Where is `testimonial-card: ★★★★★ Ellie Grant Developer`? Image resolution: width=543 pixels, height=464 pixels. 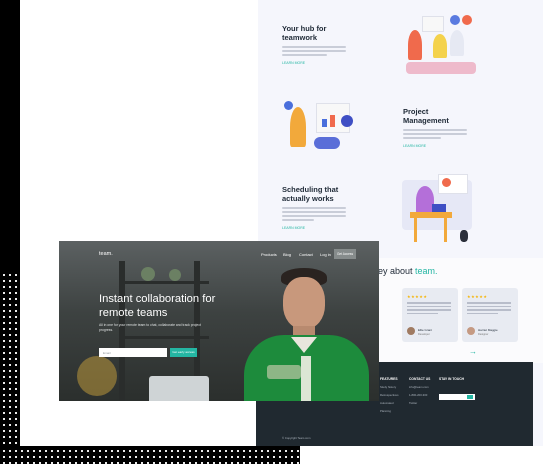 testimonial-card: ★★★★★ Ellie Grant Developer is located at coordinates (430, 315).